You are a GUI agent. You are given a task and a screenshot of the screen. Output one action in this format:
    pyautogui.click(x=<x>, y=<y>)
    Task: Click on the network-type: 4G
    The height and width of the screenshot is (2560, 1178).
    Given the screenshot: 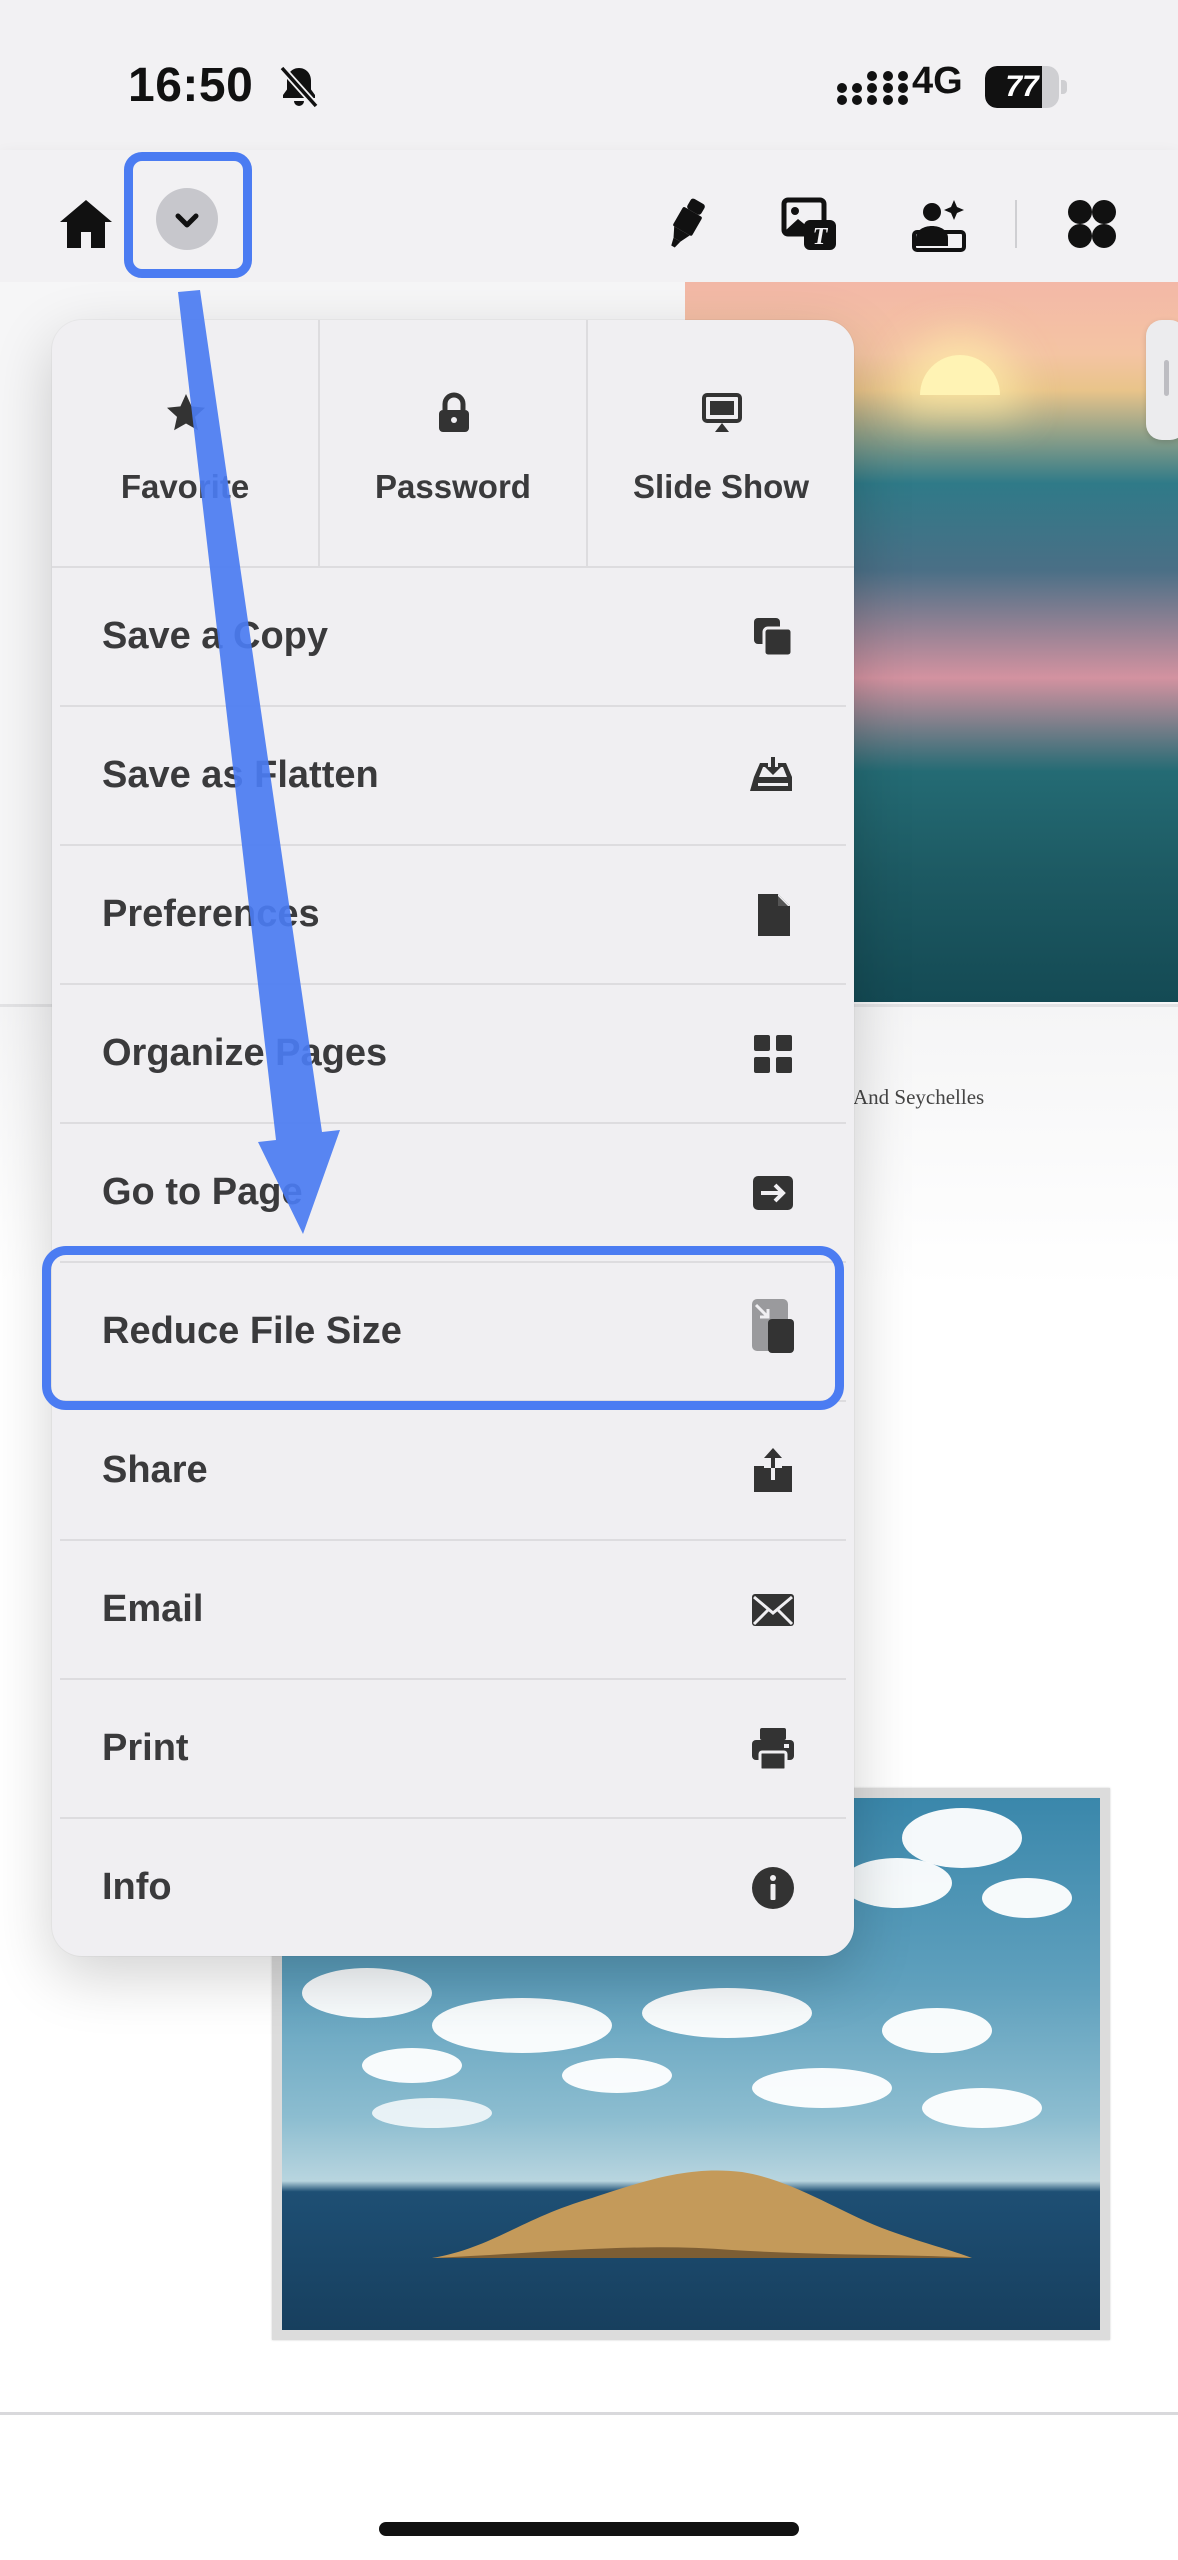 What is the action you would take?
    pyautogui.click(x=937, y=81)
    